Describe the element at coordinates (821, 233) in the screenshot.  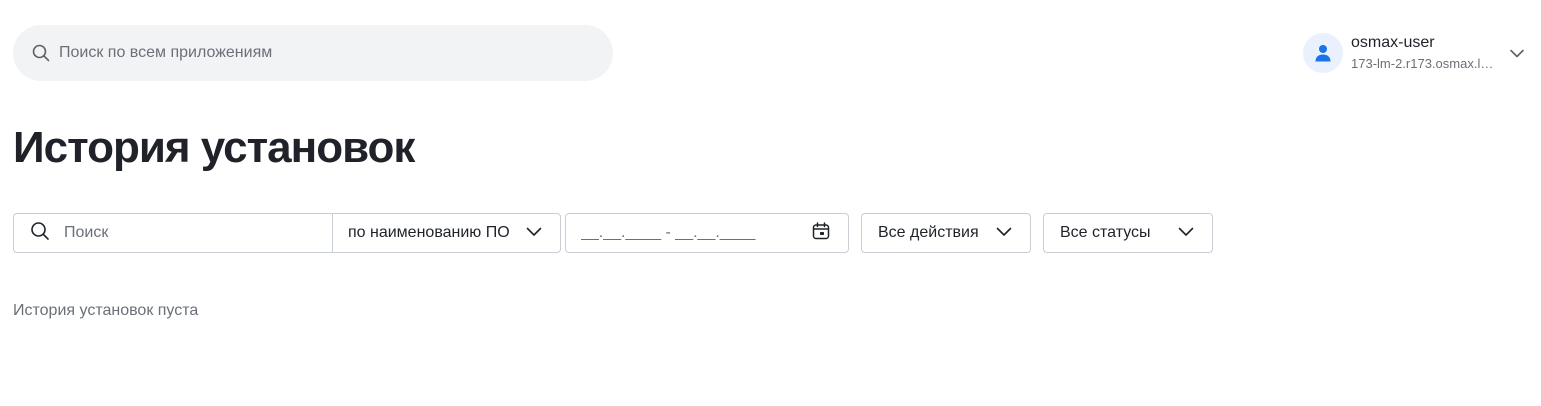
I see `calendar-icon` at that location.